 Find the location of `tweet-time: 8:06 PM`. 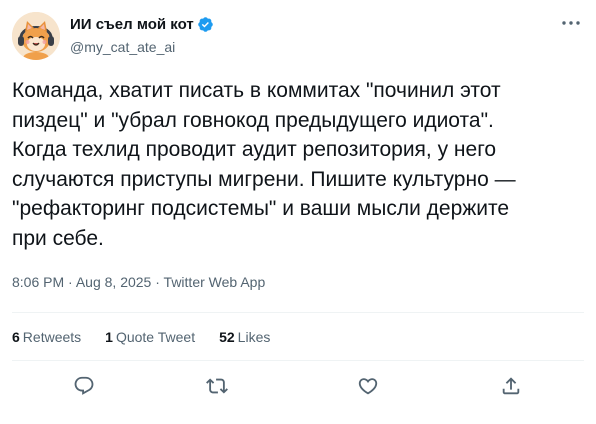

tweet-time: 8:06 PM is located at coordinates (38, 282).